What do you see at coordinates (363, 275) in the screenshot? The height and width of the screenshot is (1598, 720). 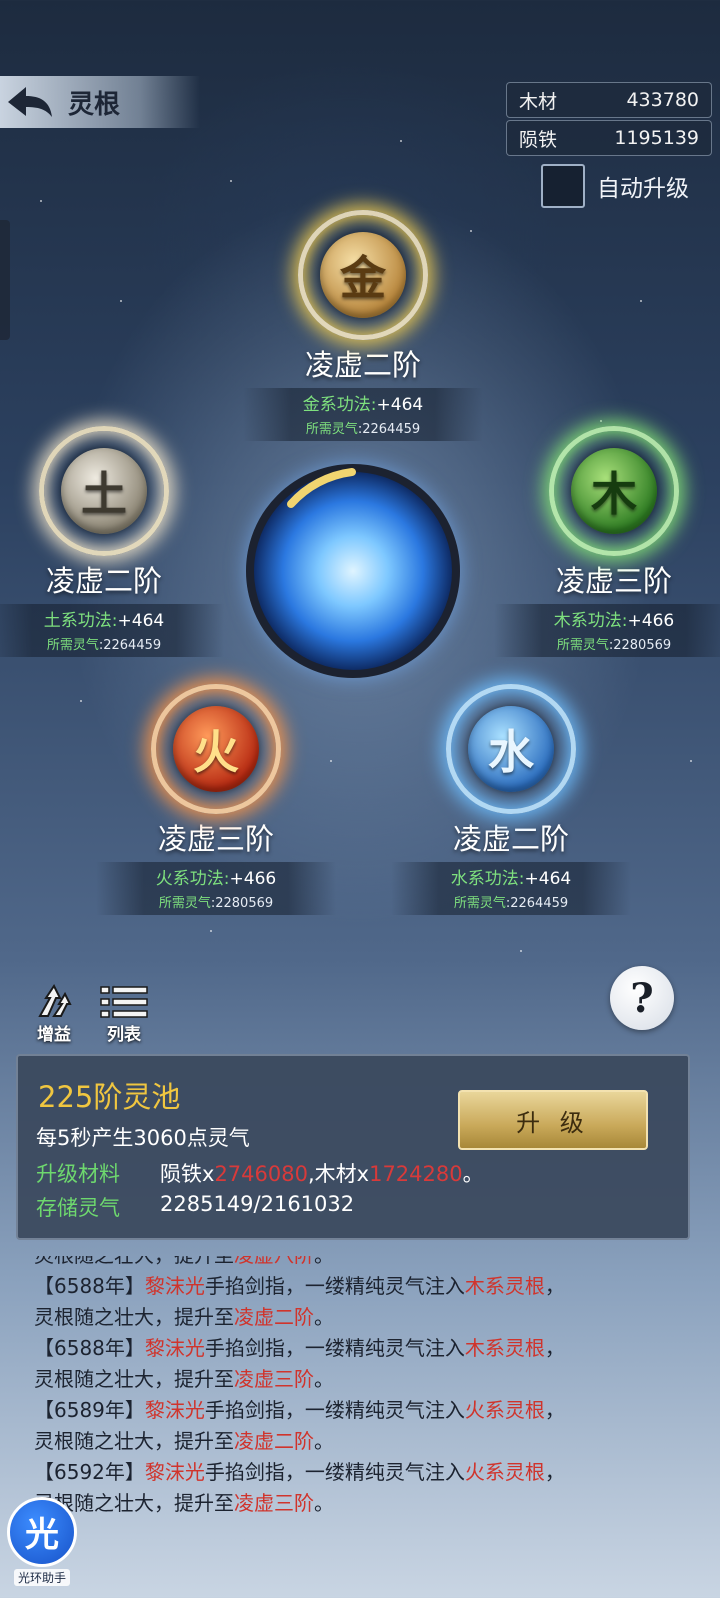 I see `metal-orb: 金` at bounding box center [363, 275].